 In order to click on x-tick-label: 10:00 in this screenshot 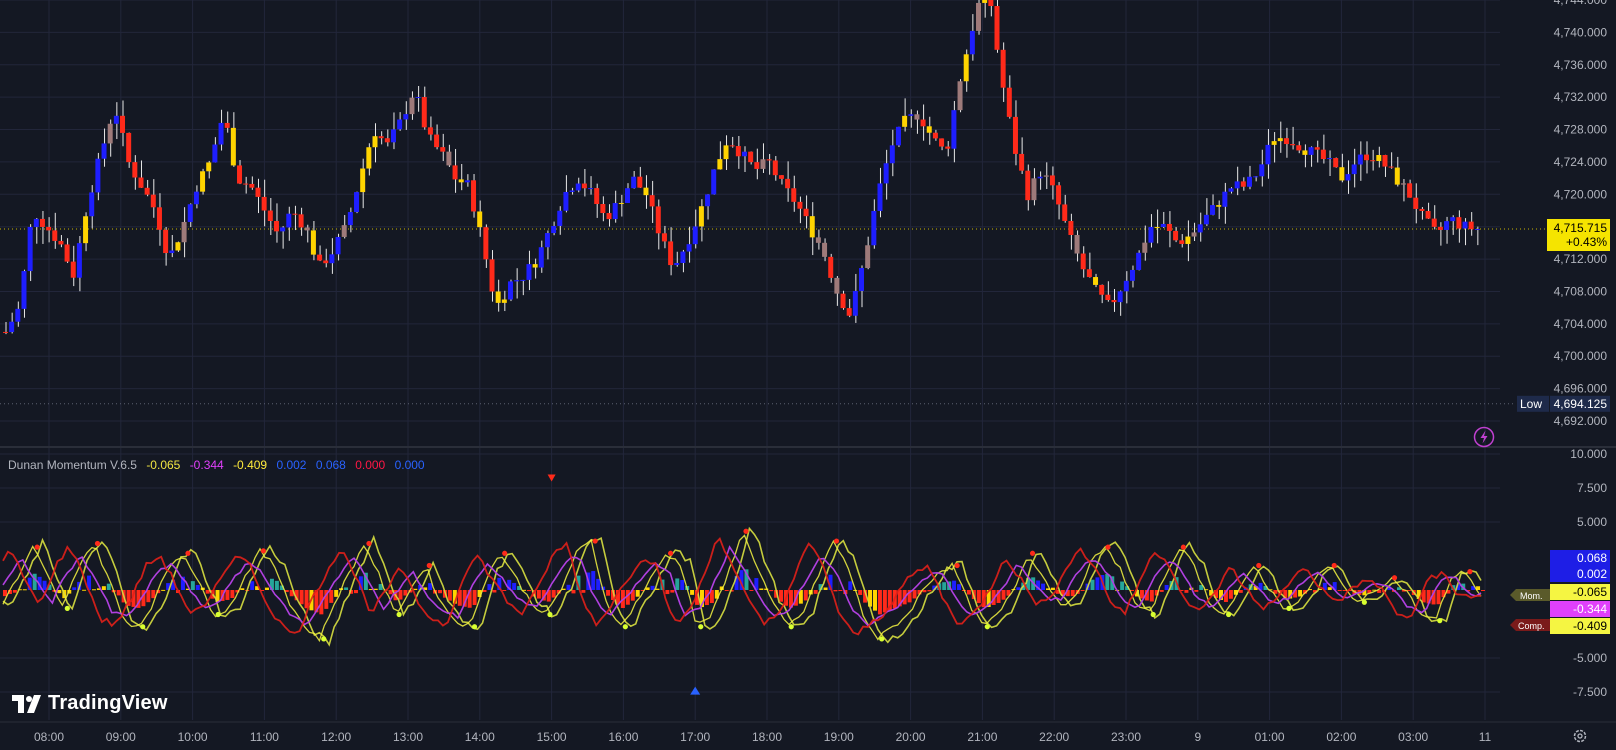, I will do `click(193, 737)`.